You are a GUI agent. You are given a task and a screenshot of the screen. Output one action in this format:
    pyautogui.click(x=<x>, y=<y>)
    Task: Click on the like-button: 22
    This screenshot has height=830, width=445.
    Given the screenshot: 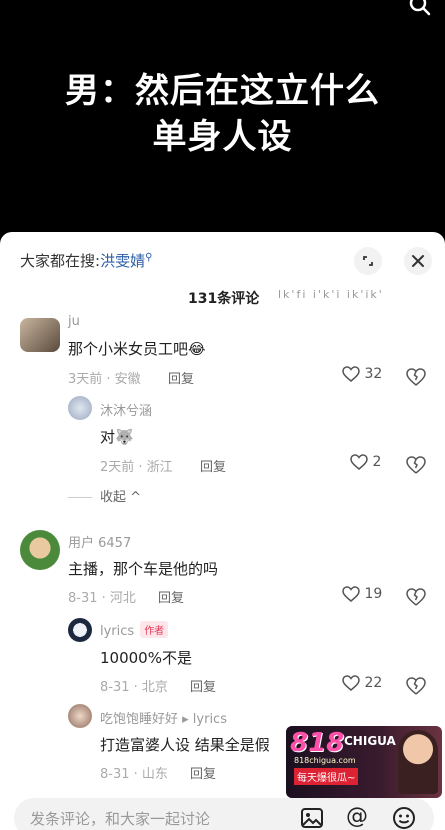 What is the action you would take?
    pyautogui.click(x=362, y=683)
    